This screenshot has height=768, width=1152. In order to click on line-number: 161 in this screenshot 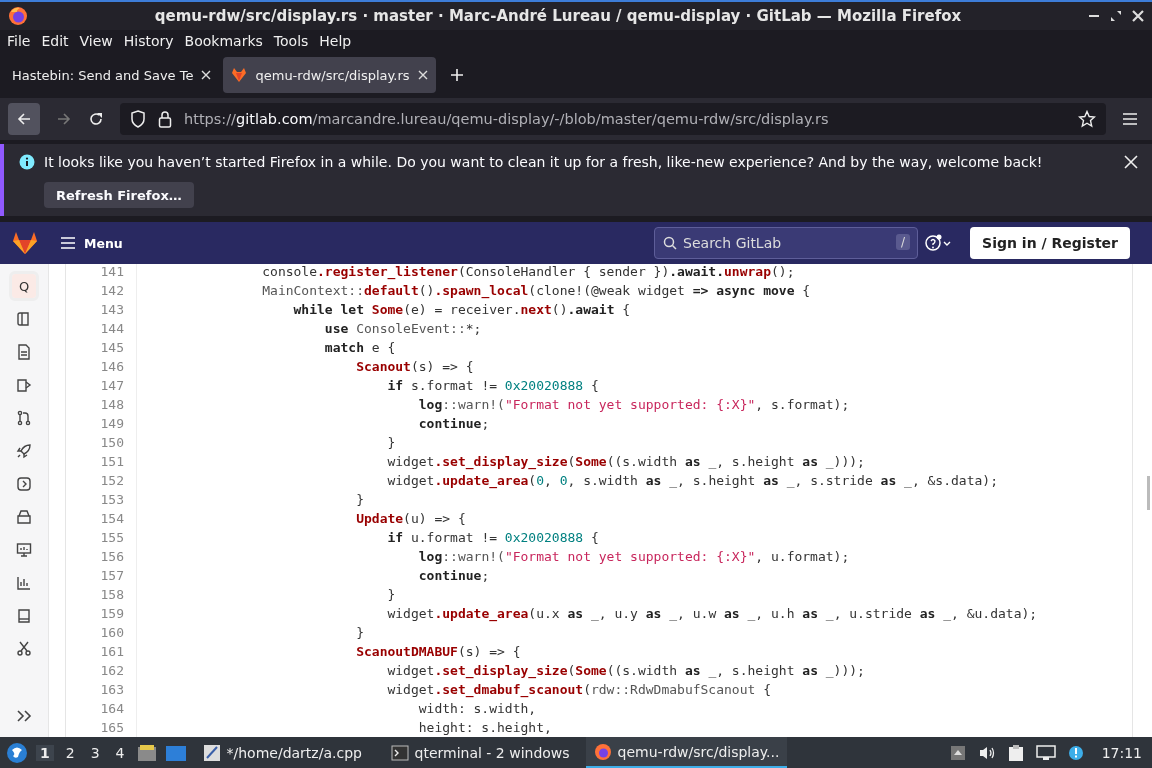, I will do `click(101, 651)`.